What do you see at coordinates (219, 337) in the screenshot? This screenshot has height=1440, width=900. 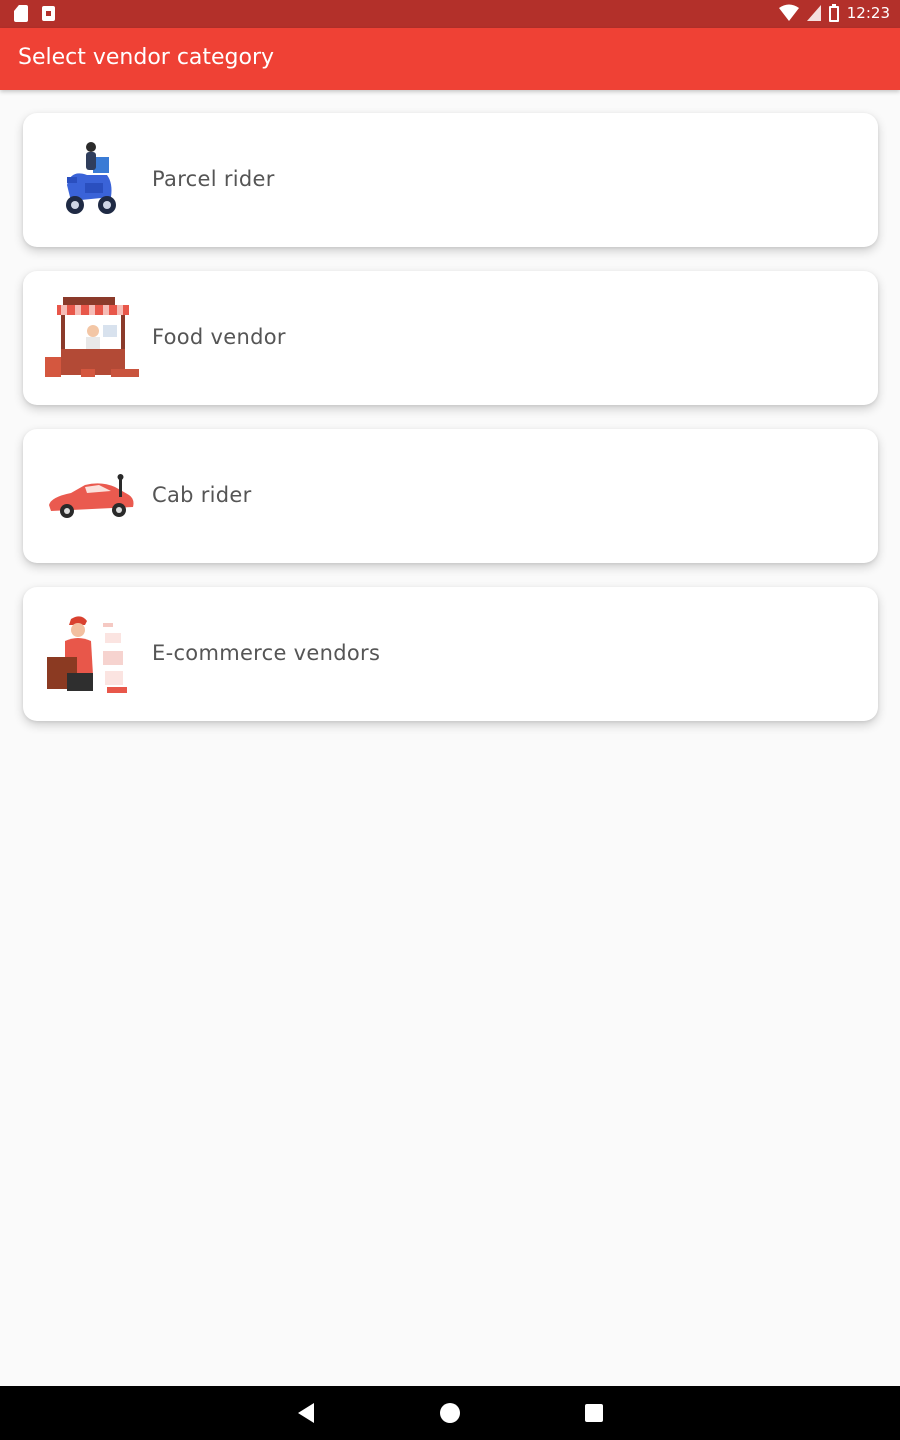 I see `category-label: Food vendor` at bounding box center [219, 337].